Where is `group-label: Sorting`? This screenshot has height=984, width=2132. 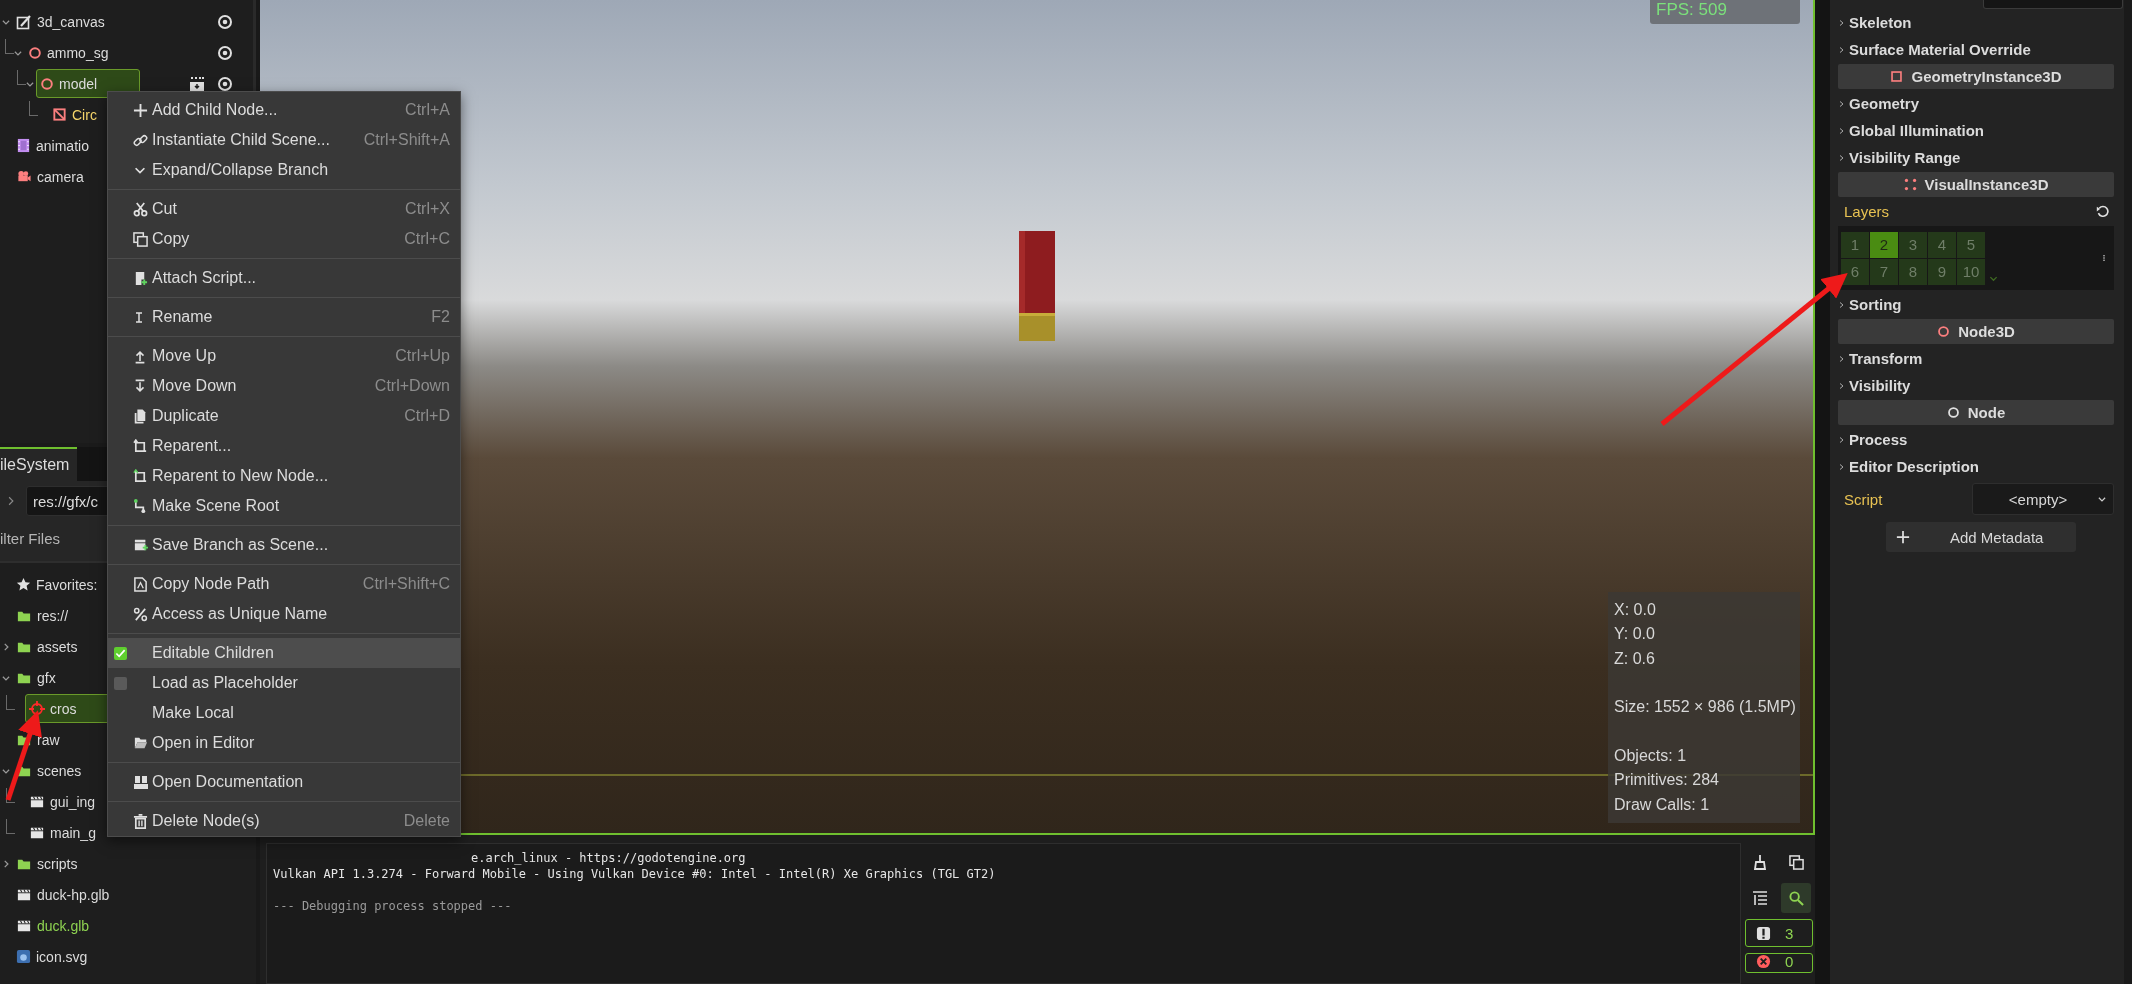 group-label: Sorting is located at coordinates (1875, 304).